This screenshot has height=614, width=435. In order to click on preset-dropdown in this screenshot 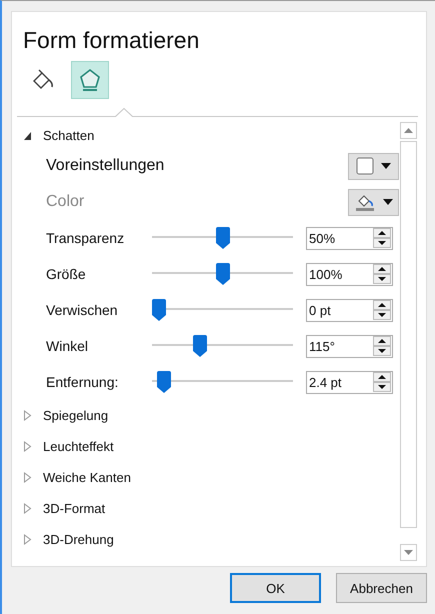, I will do `click(373, 166)`.